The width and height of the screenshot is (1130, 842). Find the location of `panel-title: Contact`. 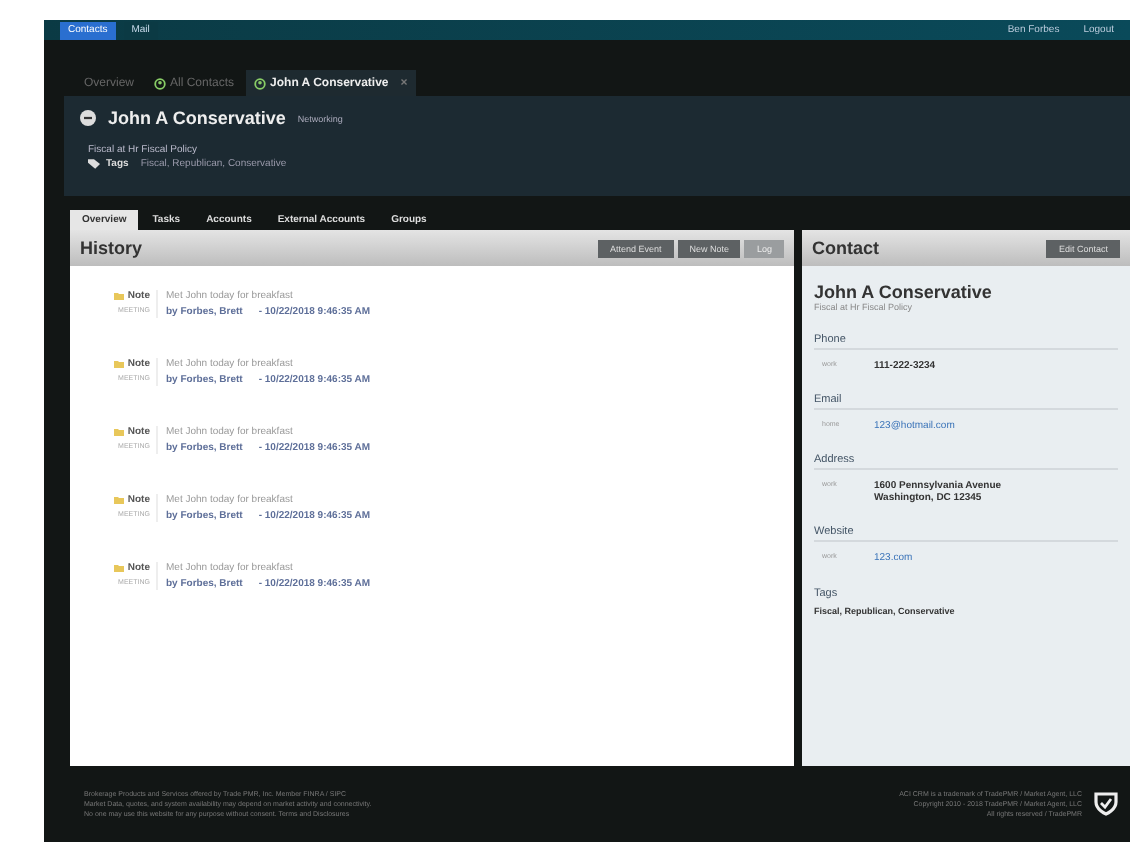

panel-title: Contact is located at coordinates (845, 248).